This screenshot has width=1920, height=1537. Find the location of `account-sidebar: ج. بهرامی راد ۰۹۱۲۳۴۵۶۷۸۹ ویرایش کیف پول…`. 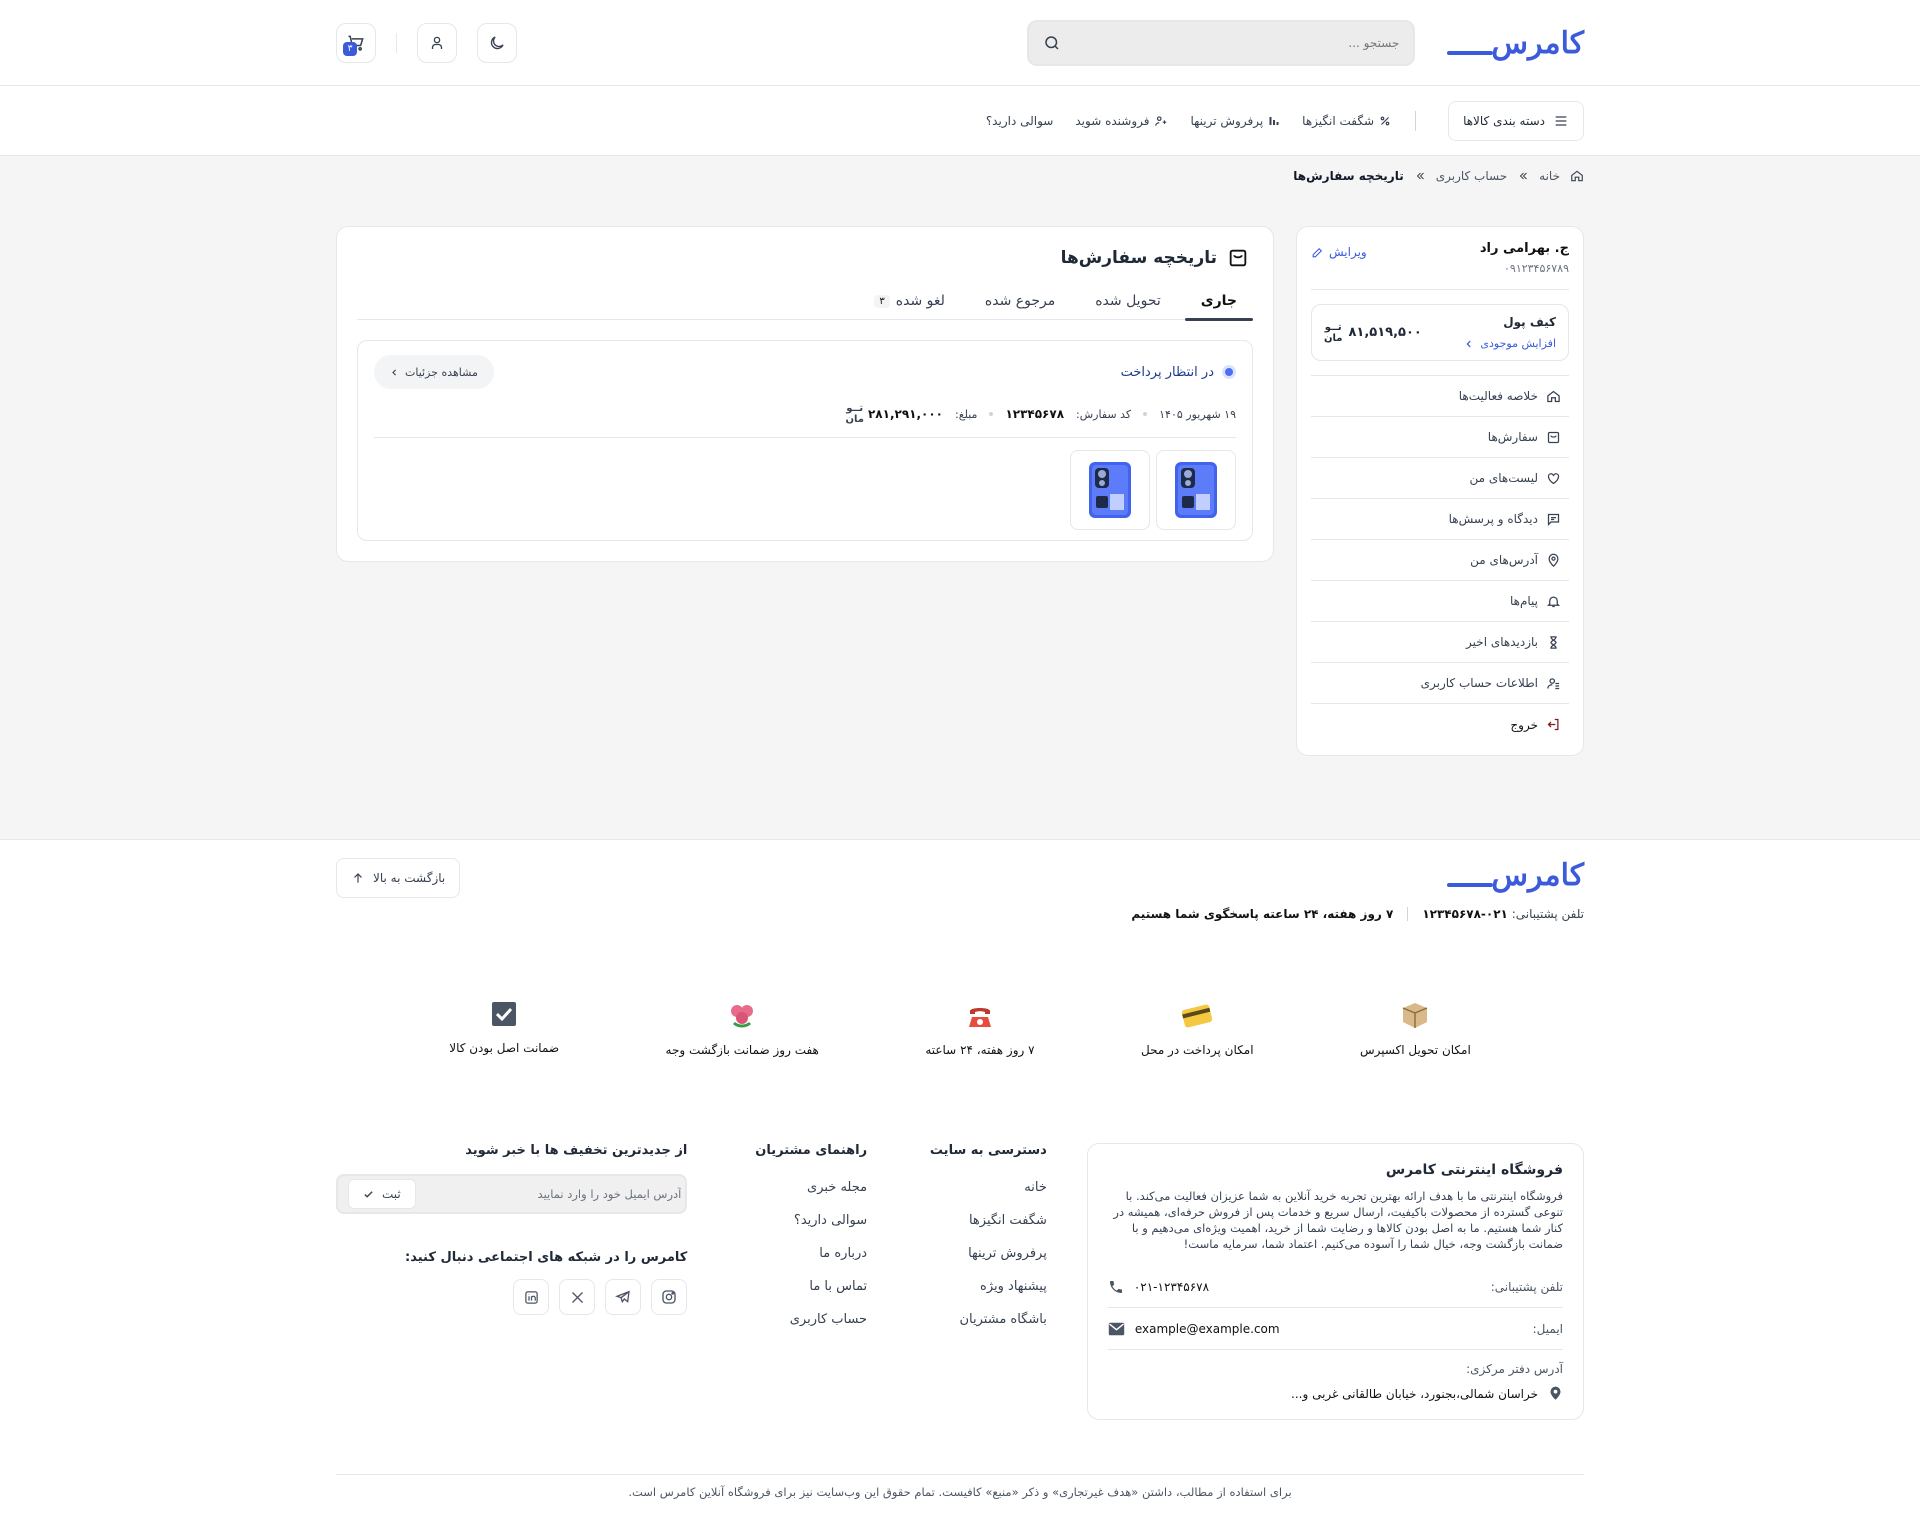

account-sidebar: ج. بهرامی راد ۰۹۱۲۳۴۵۶۷۸۹ ویرایش کیف پول… is located at coordinates (1440, 491).